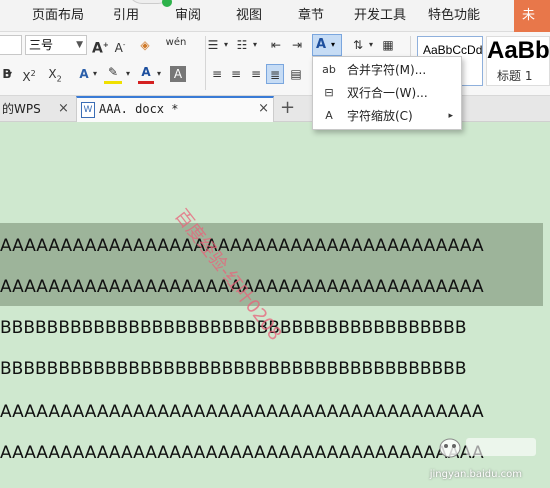 This screenshot has width=550, height=488. I want to click on decrease-indent-icon: ⇤, so click(276, 45).